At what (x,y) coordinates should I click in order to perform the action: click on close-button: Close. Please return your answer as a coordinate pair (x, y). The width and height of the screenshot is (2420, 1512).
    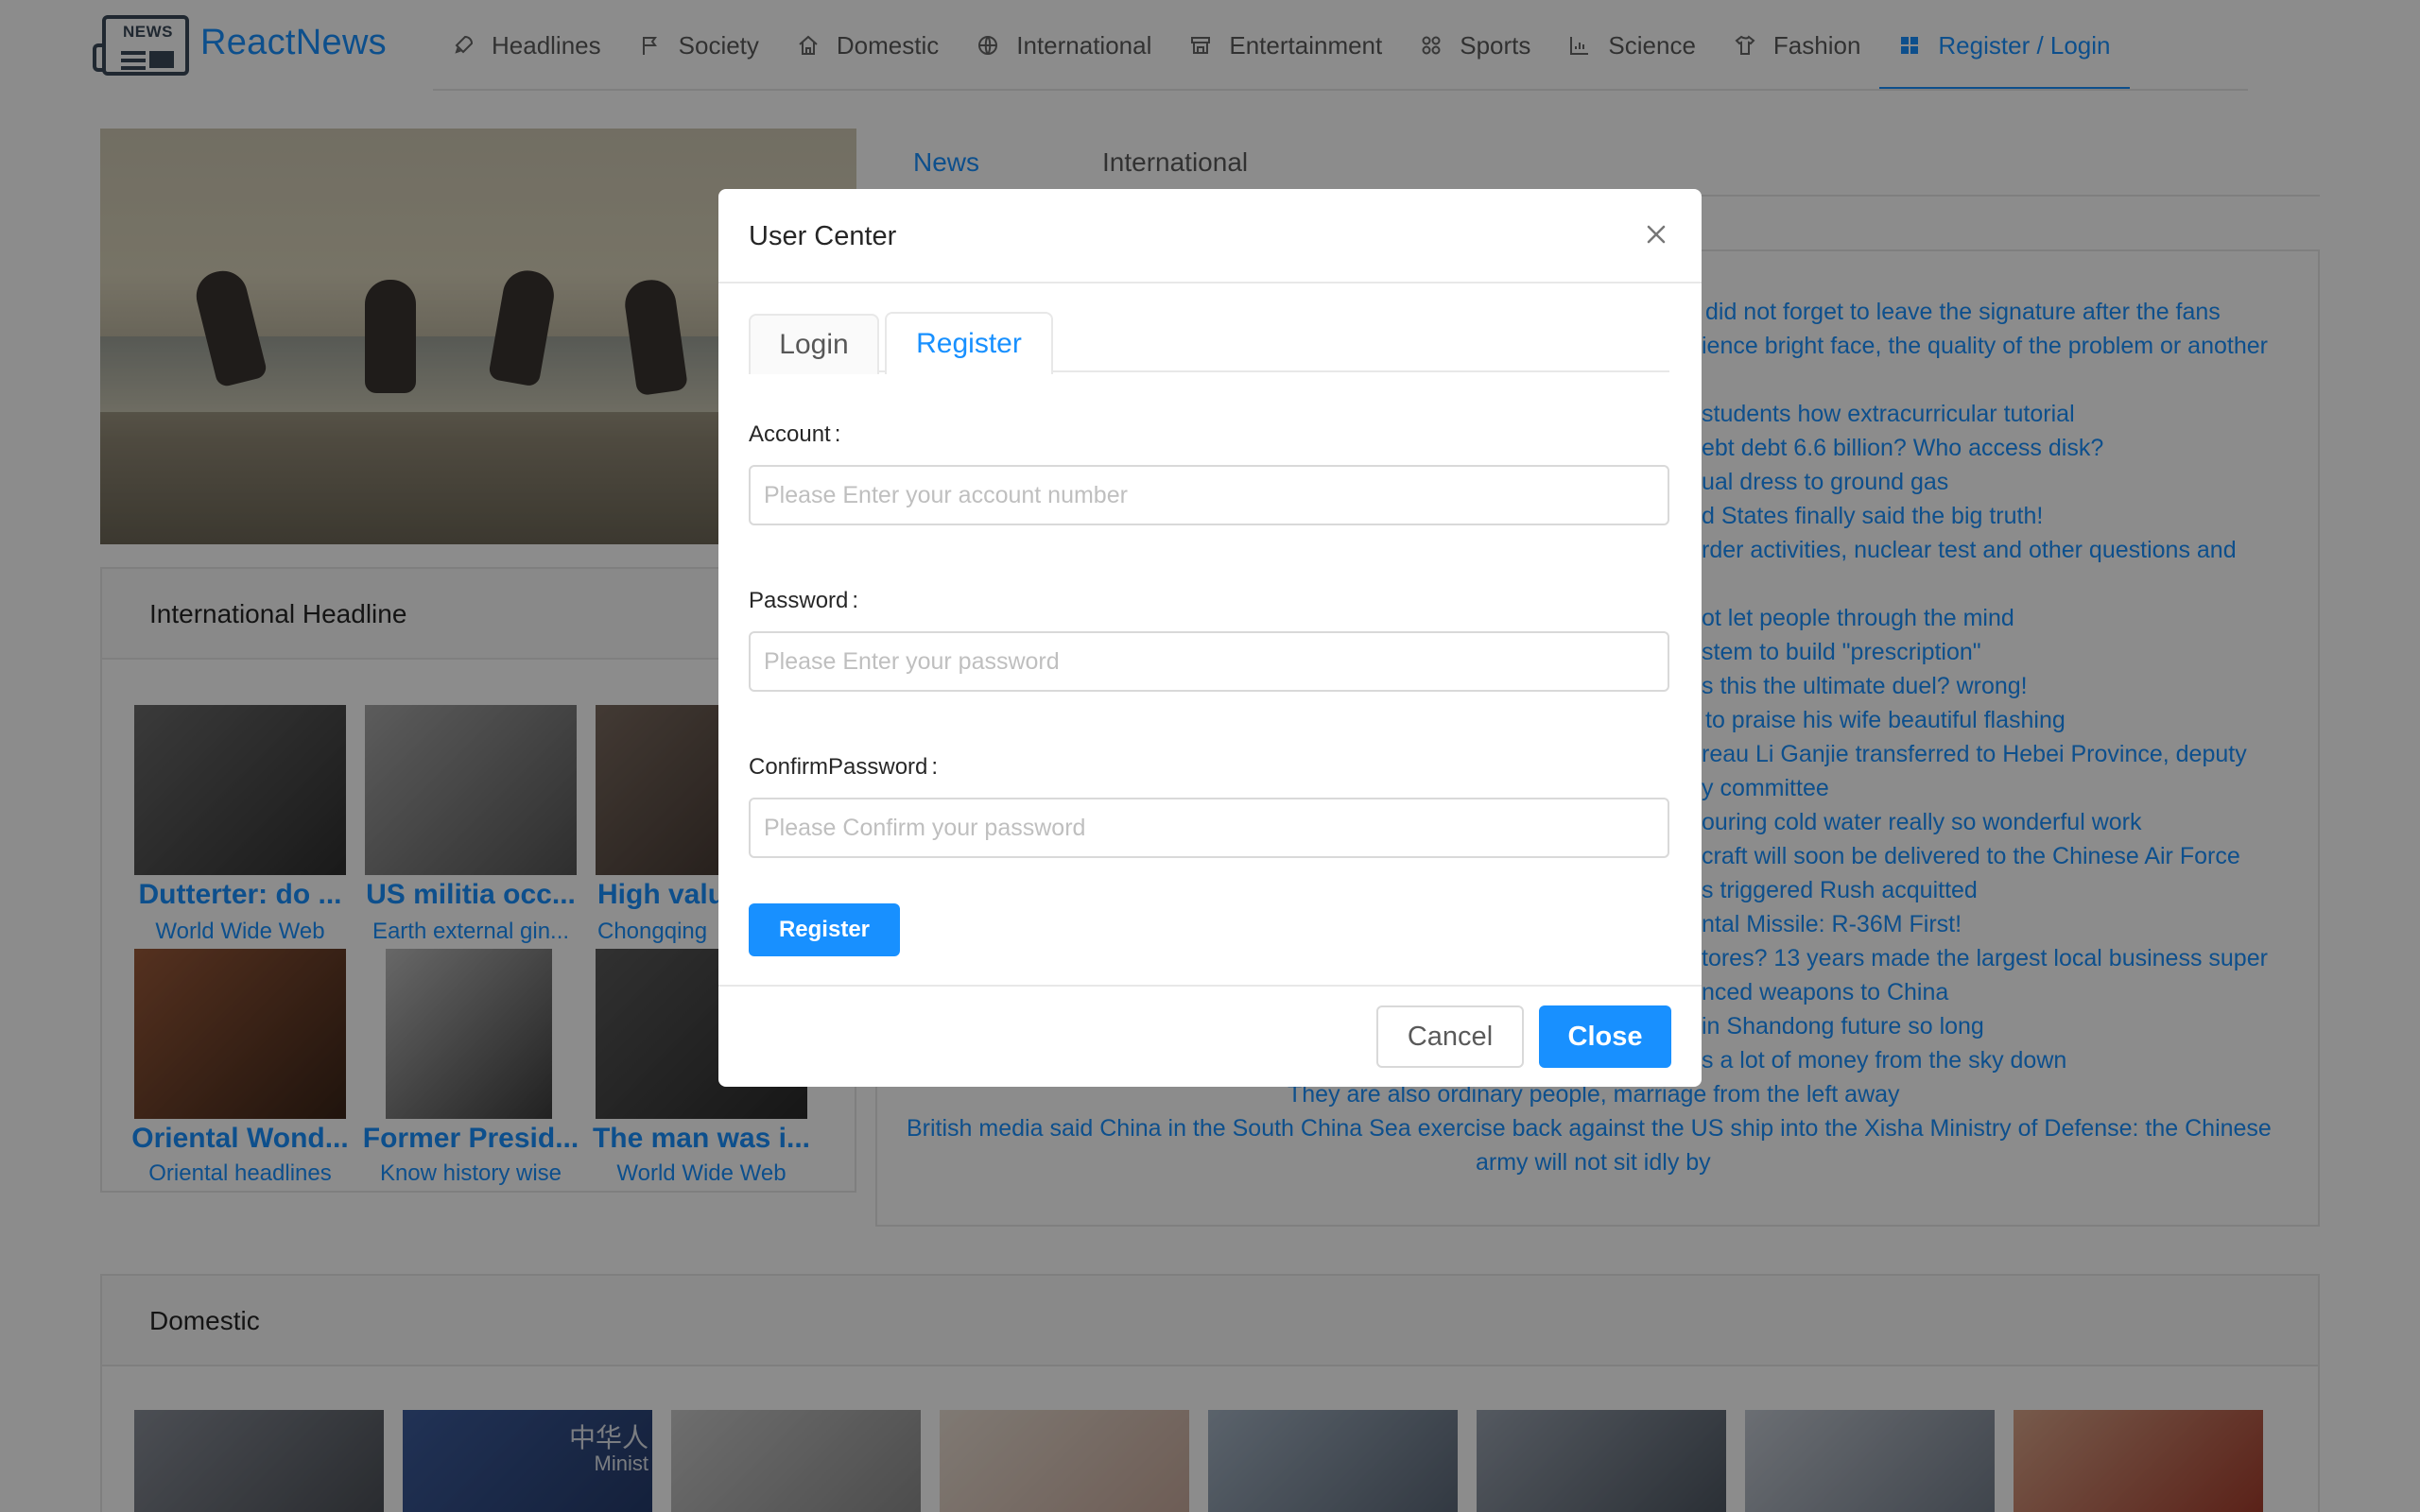
    Looking at the image, I should click on (1605, 1036).